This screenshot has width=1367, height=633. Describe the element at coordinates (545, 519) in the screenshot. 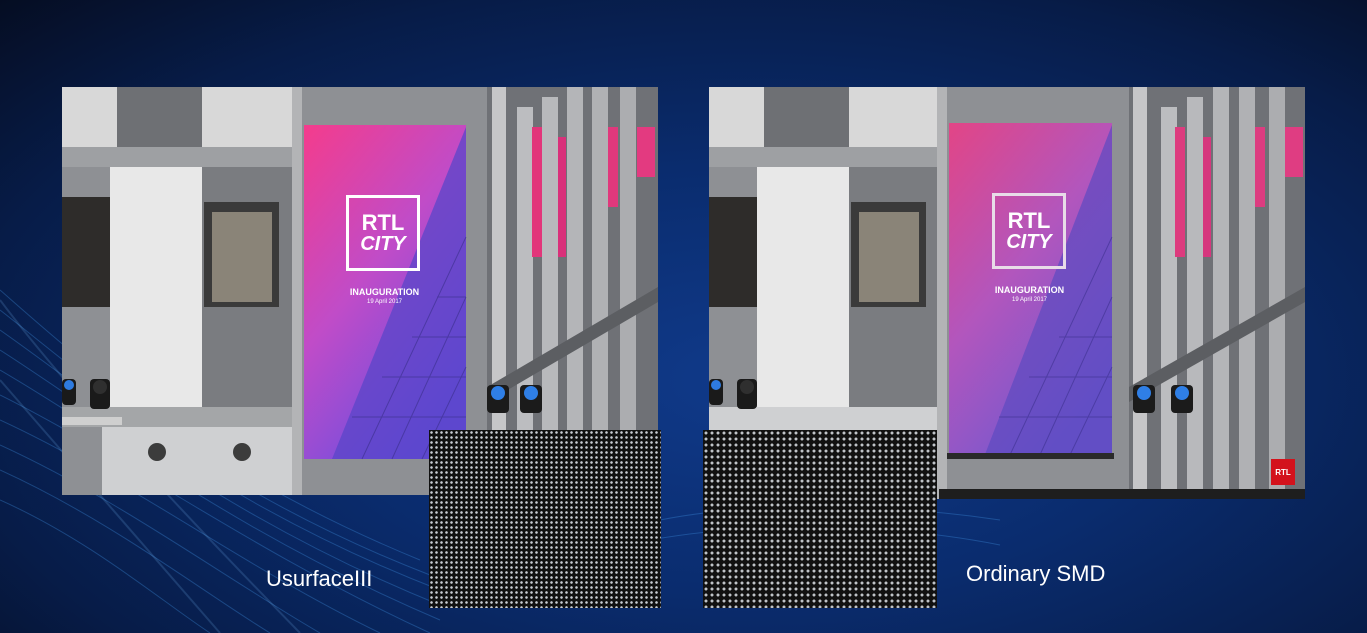

I see `usurface-led-module-closeup` at that location.